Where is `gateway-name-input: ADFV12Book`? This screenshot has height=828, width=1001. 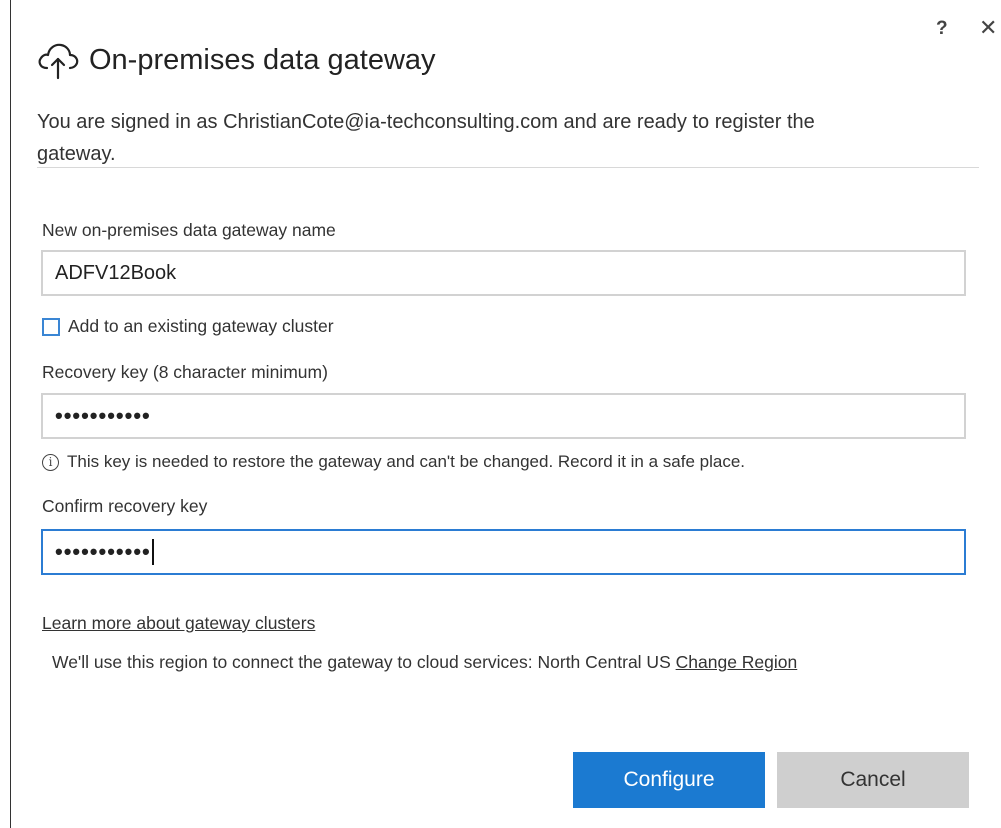 gateway-name-input: ADFV12Book is located at coordinates (503, 273).